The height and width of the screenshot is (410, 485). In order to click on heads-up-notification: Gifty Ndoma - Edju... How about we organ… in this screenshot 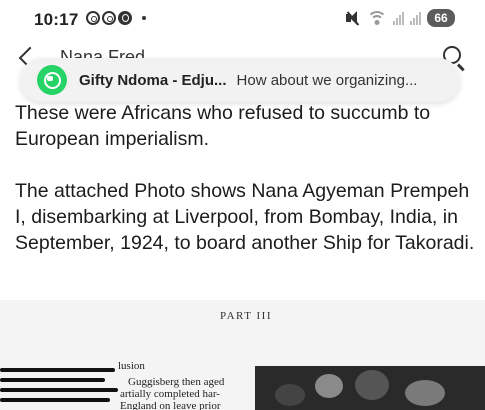, I will do `click(240, 80)`.